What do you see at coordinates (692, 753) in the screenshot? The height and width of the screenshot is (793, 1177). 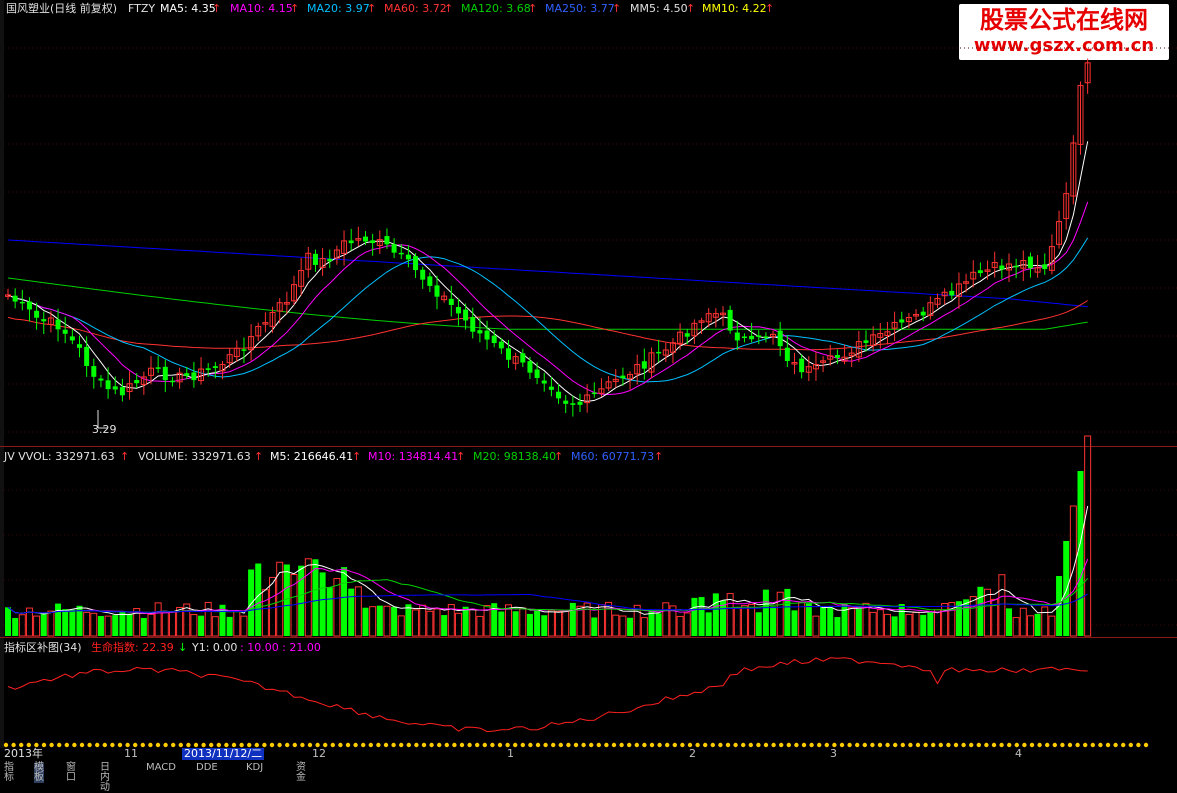 I see `axis-month-feb: 2` at bounding box center [692, 753].